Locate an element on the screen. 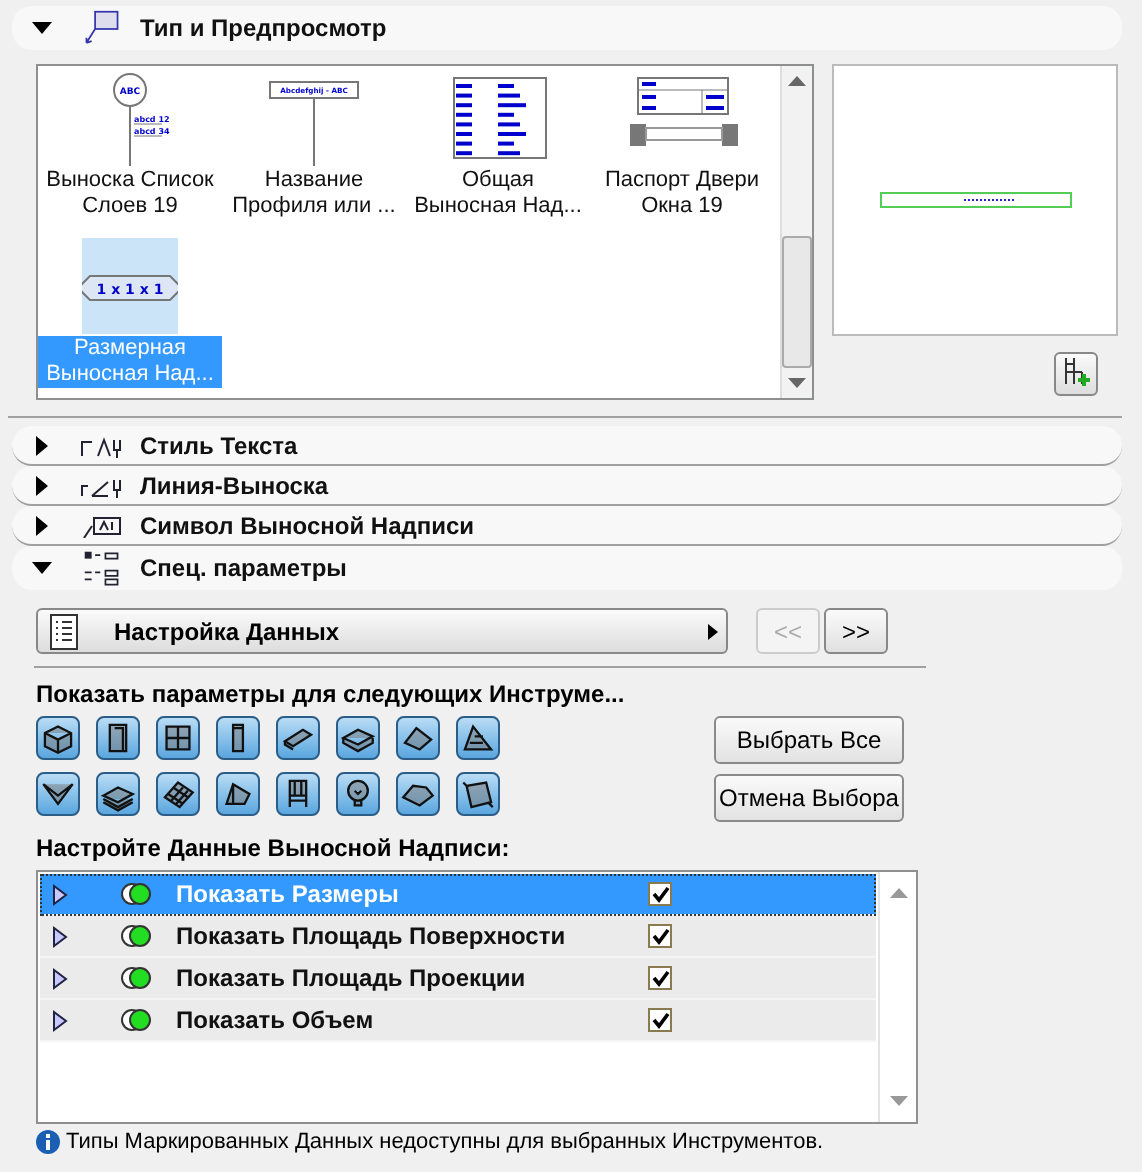  window-icon is located at coordinates (178, 738).